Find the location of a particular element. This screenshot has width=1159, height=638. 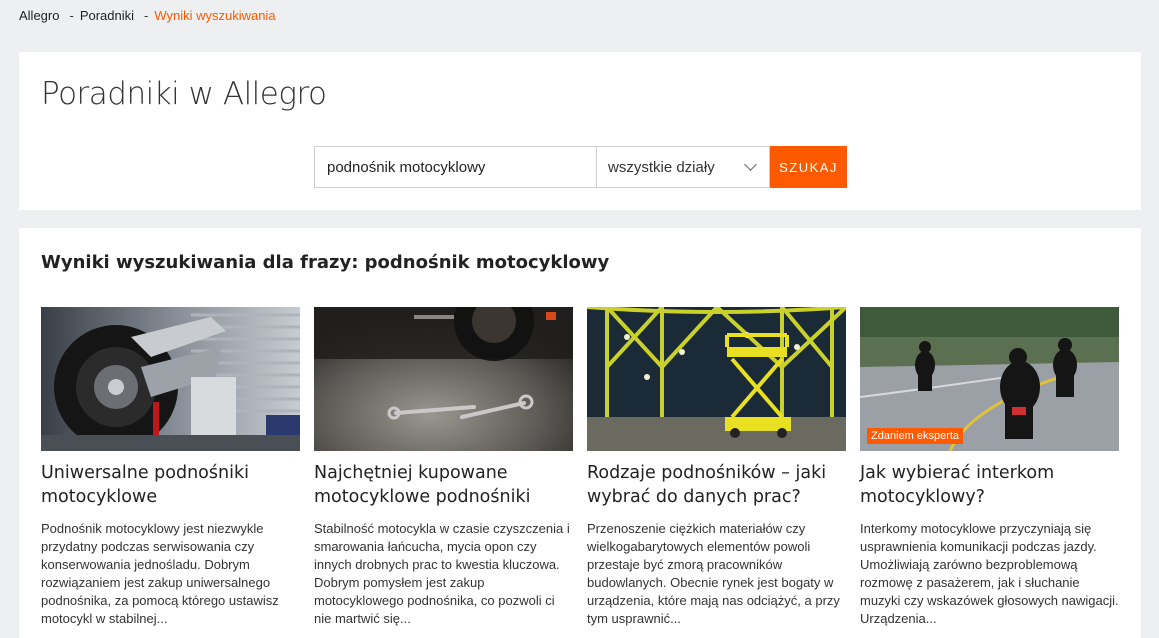

card-title: Jak wybierać interkom motocyklowy? is located at coordinates (989, 485).